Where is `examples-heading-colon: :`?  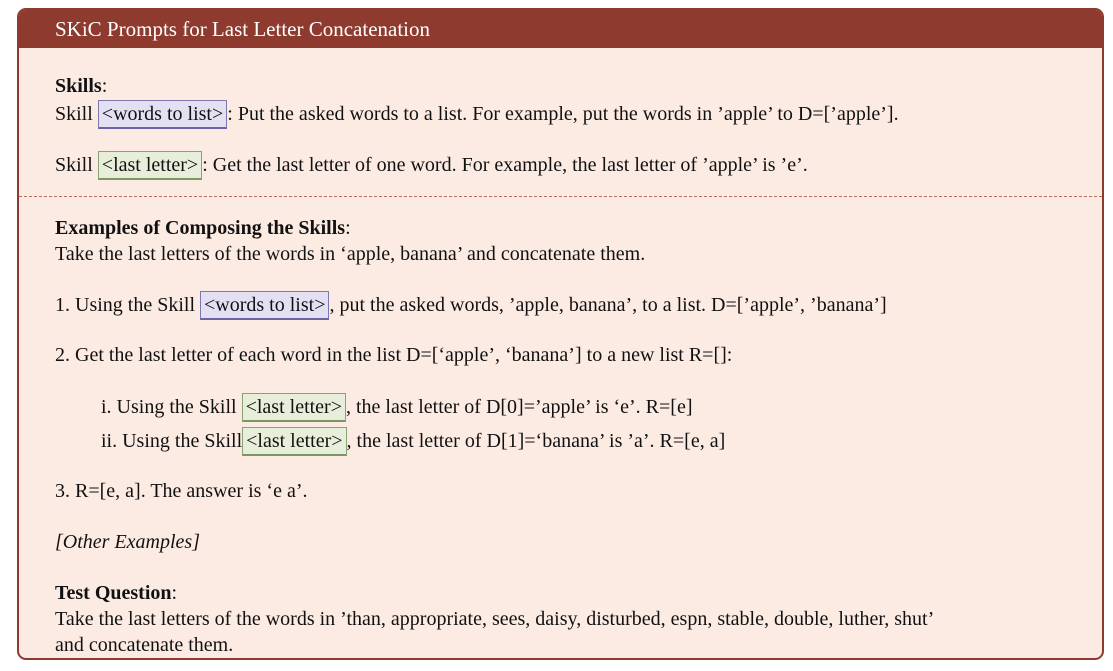
examples-heading-colon: : is located at coordinates (348, 228).